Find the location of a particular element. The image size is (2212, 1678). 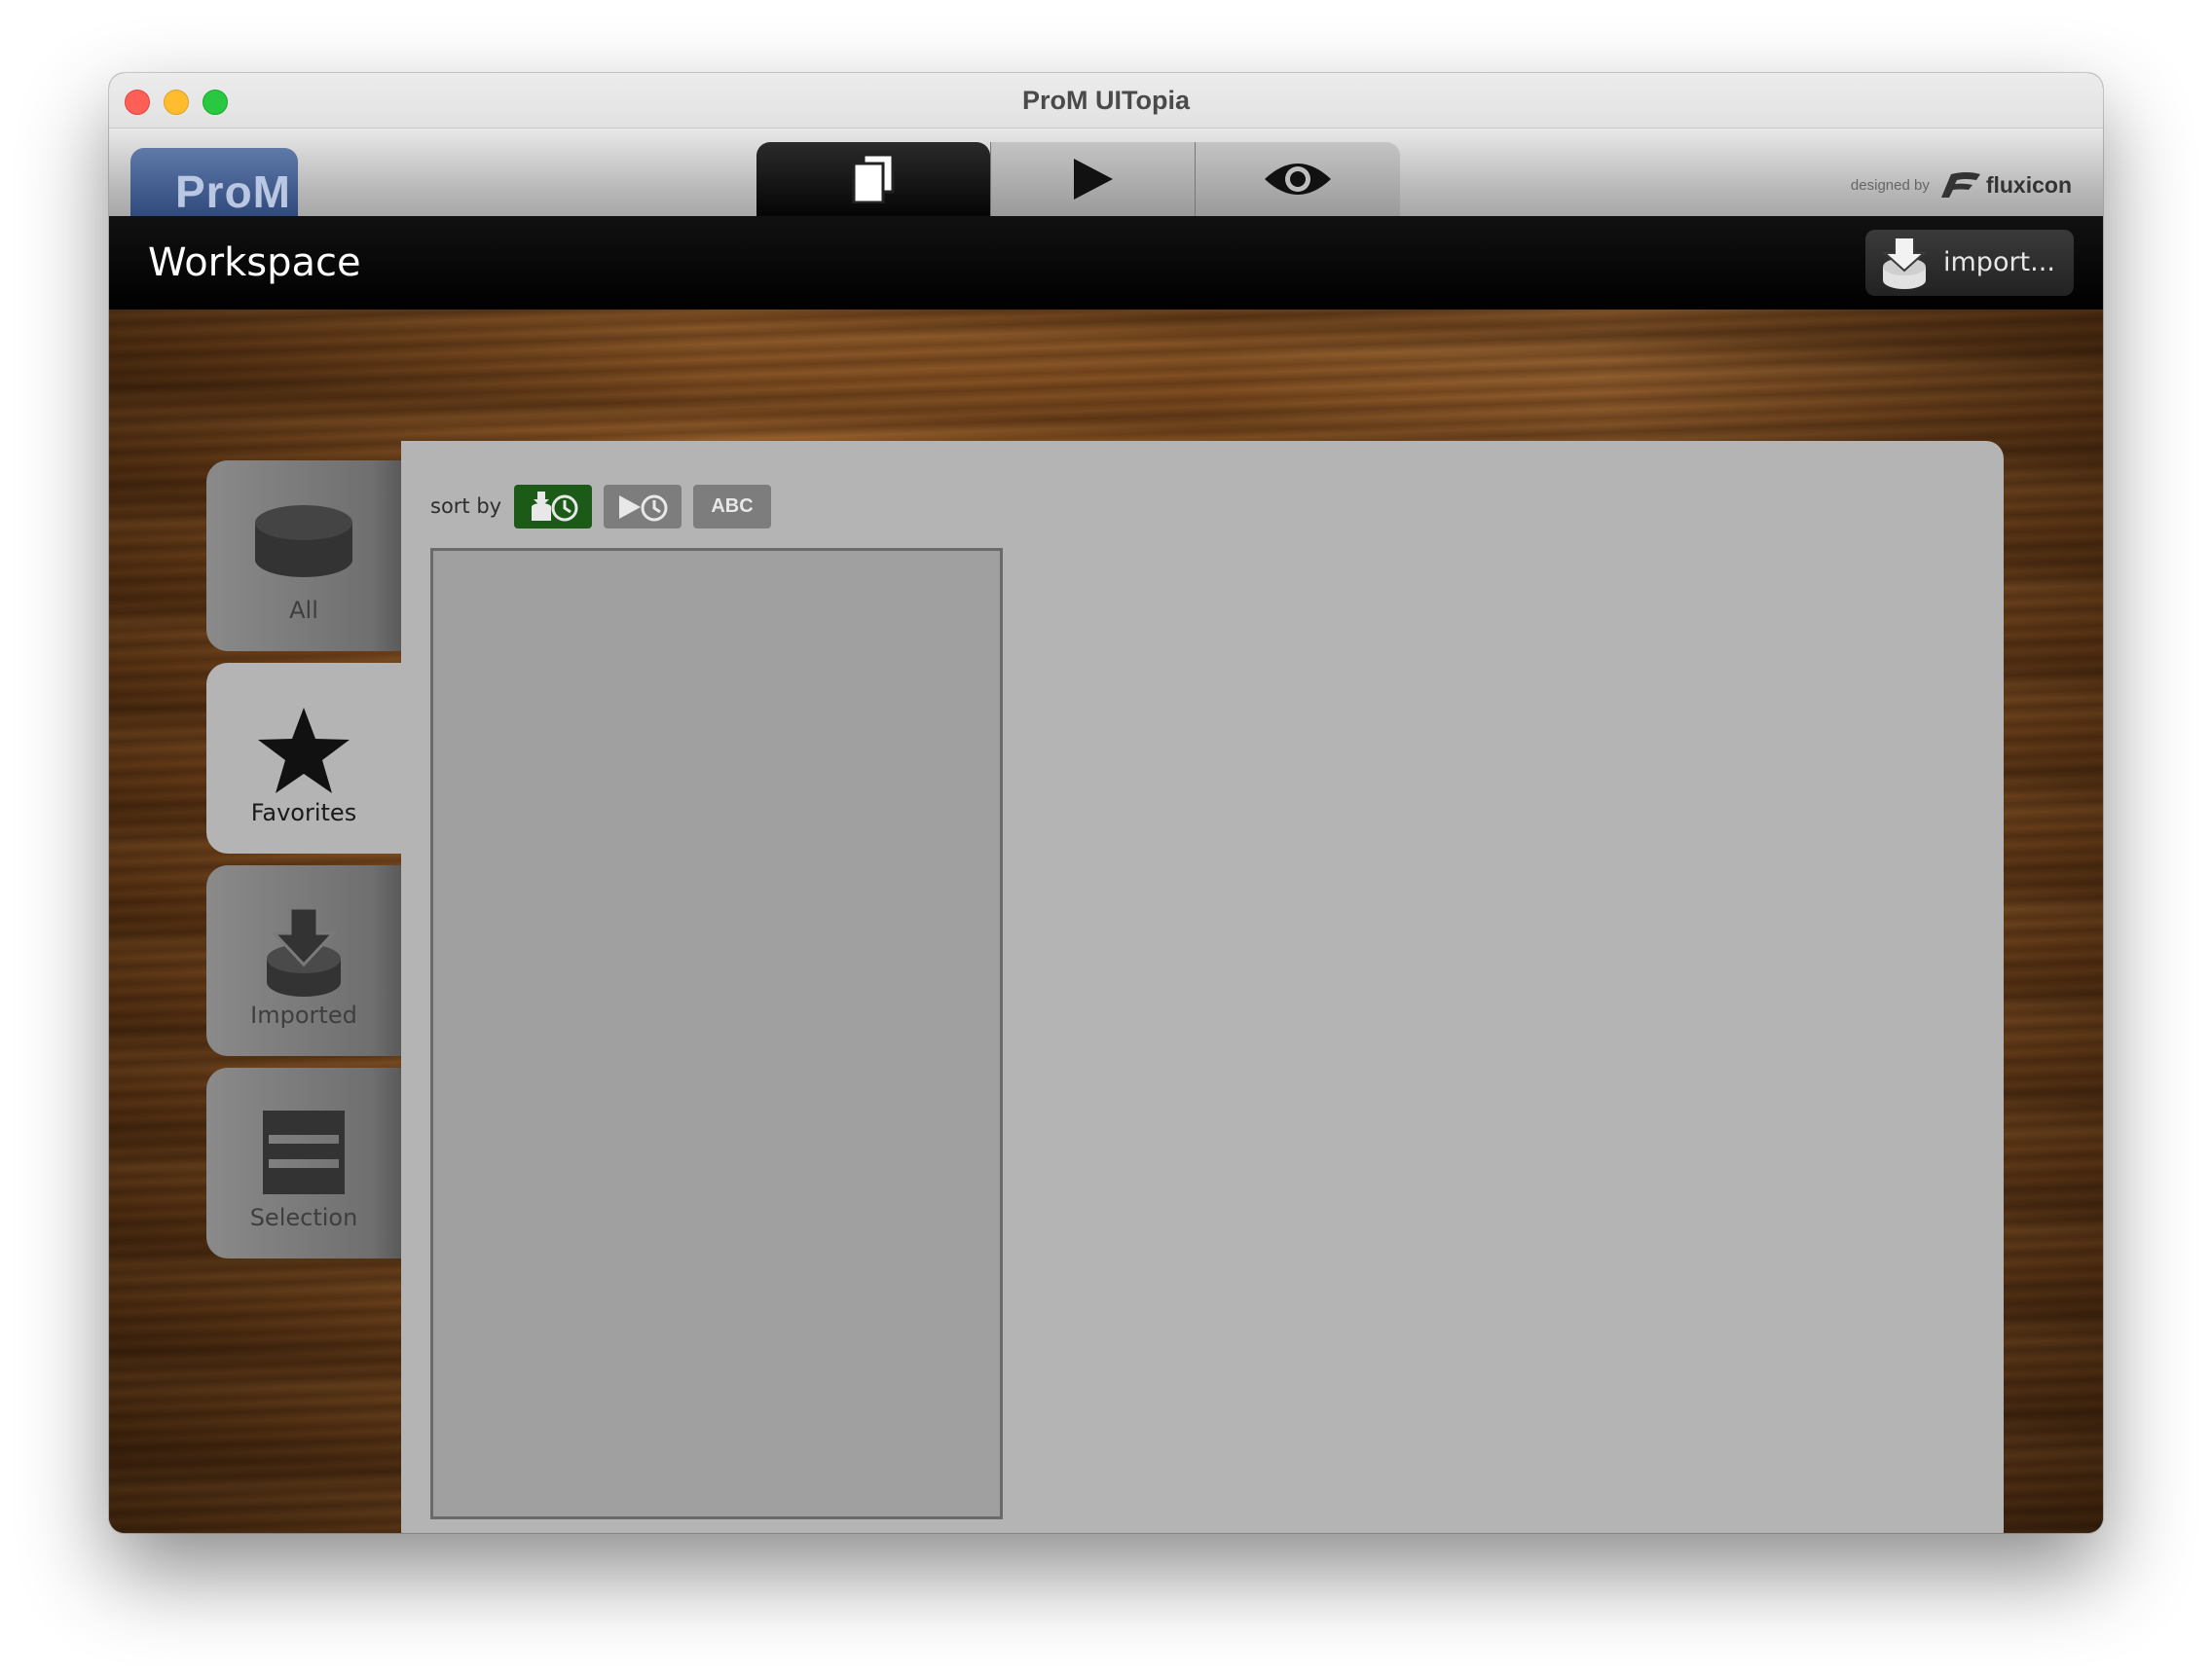

fluxicon-logo-icon is located at coordinates (1960, 185).